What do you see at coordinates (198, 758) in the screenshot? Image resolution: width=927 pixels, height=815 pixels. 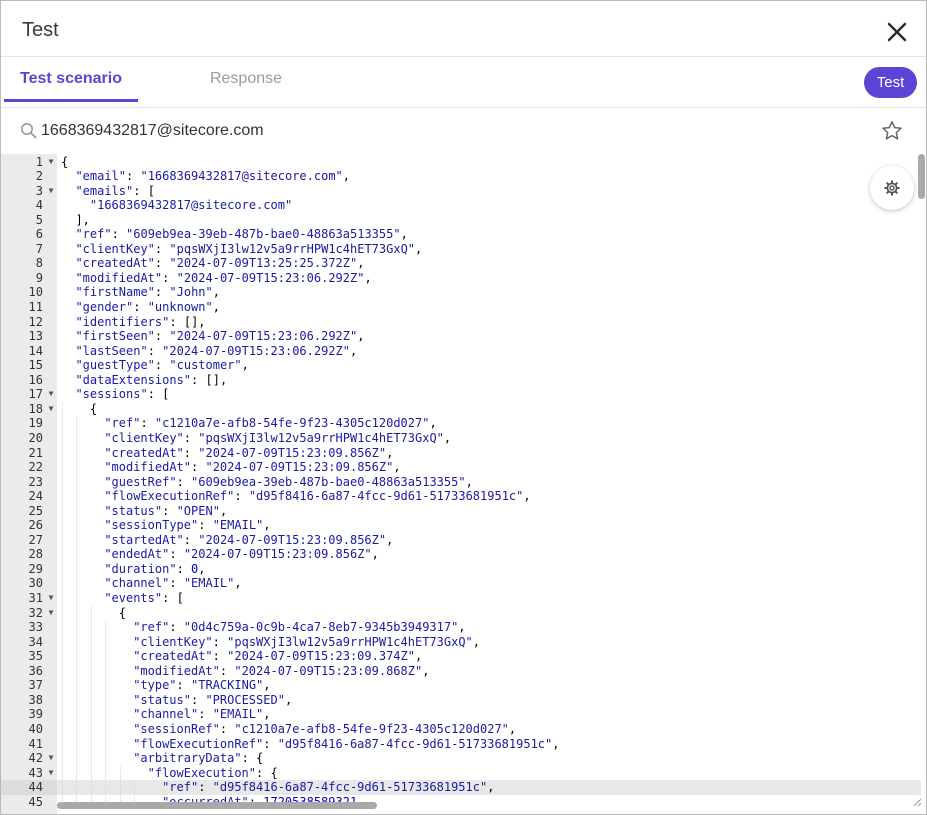 I see `code-text: "arbitraryData": {` at bounding box center [198, 758].